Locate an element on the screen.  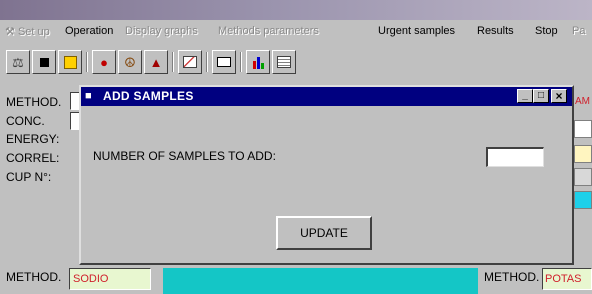
dialog-title: ADD SAMPLES is located at coordinates (148, 96).